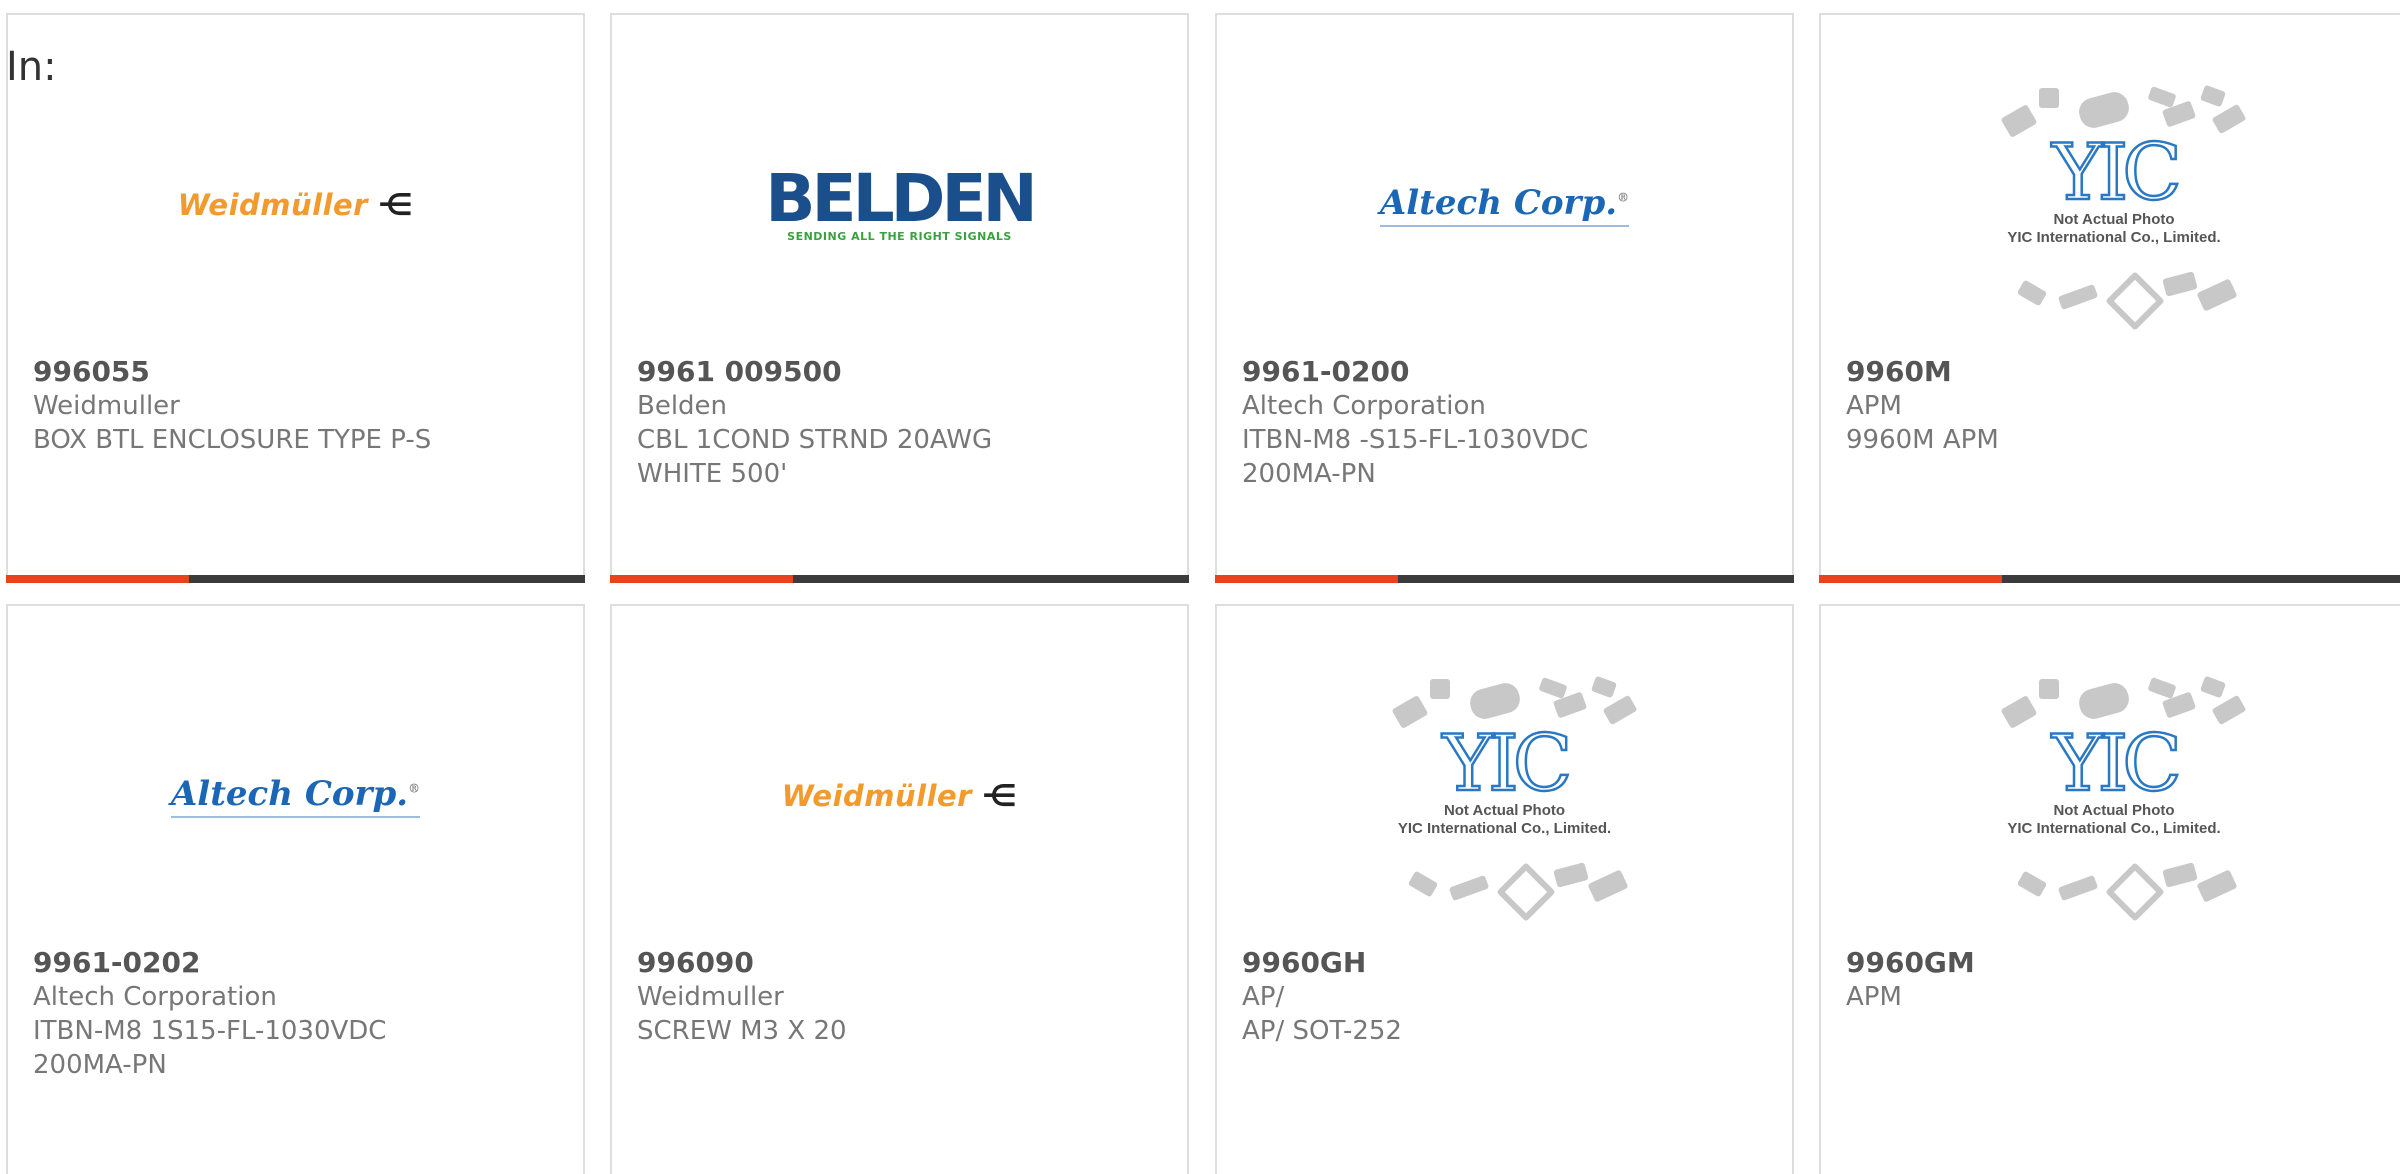 The height and width of the screenshot is (1174, 2400). What do you see at coordinates (2116, 963) in the screenshot?
I see `part-number: 9960GM` at bounding box center [2116, 963].